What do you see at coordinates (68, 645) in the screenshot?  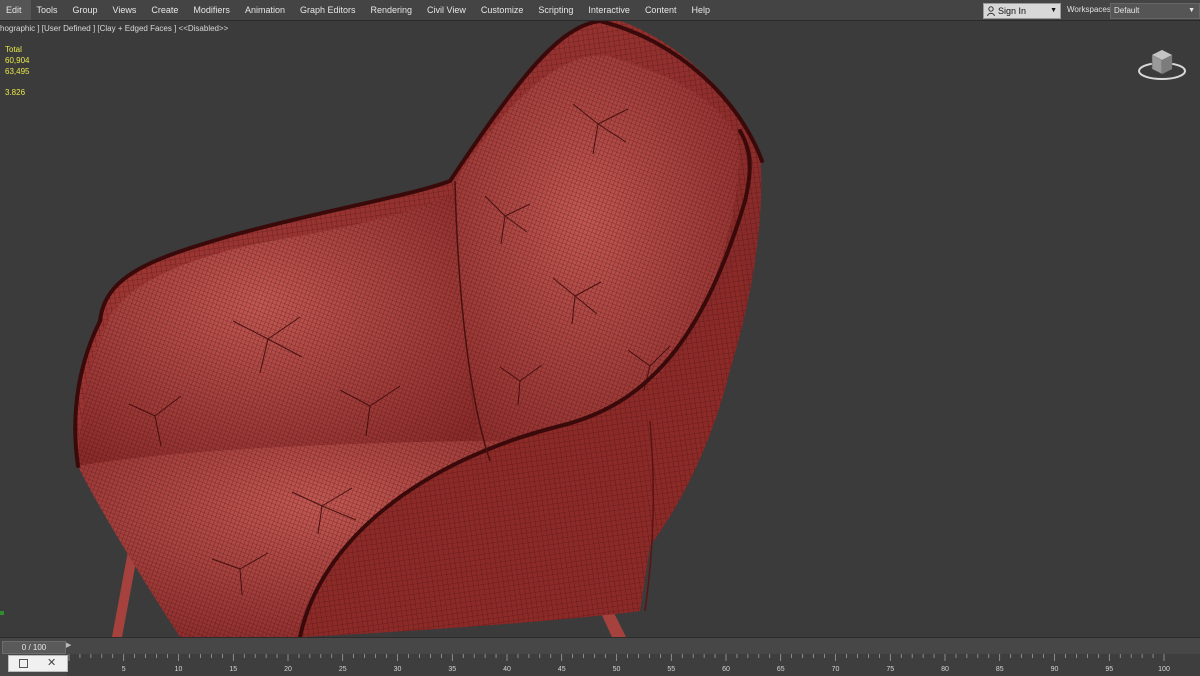 I see `next-frame-icon: ▶` at bounding box center [68, 645].